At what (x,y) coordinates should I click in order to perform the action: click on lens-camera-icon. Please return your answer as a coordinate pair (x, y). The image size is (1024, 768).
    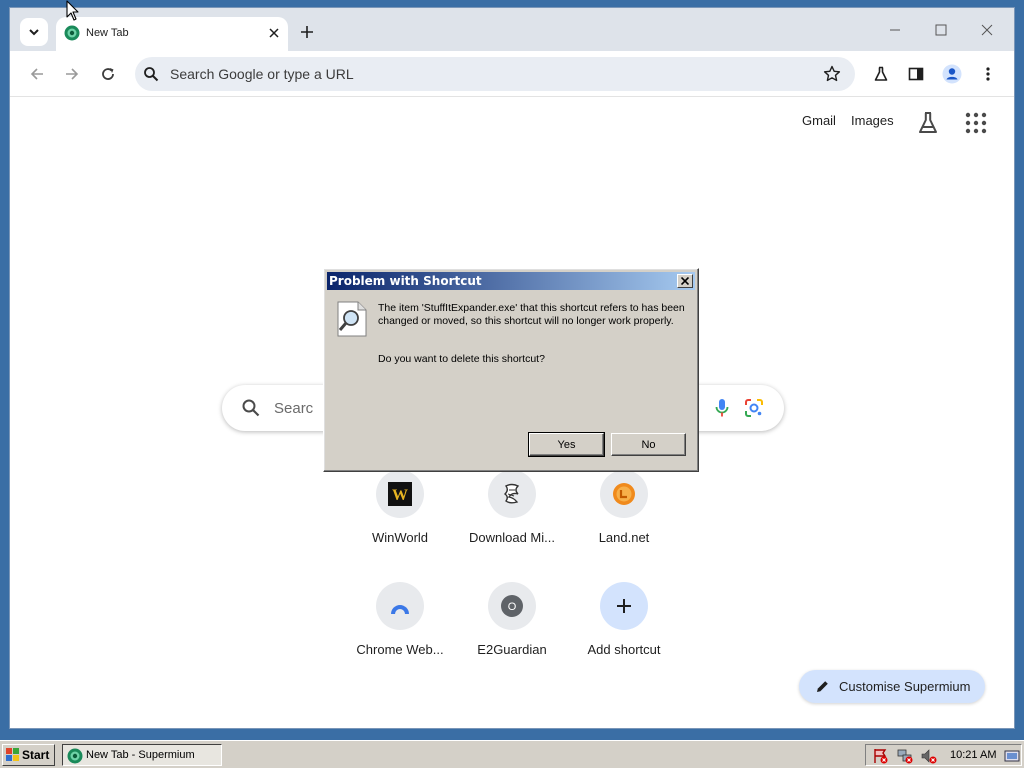
    Looking at the image, I should click on (754, 408).